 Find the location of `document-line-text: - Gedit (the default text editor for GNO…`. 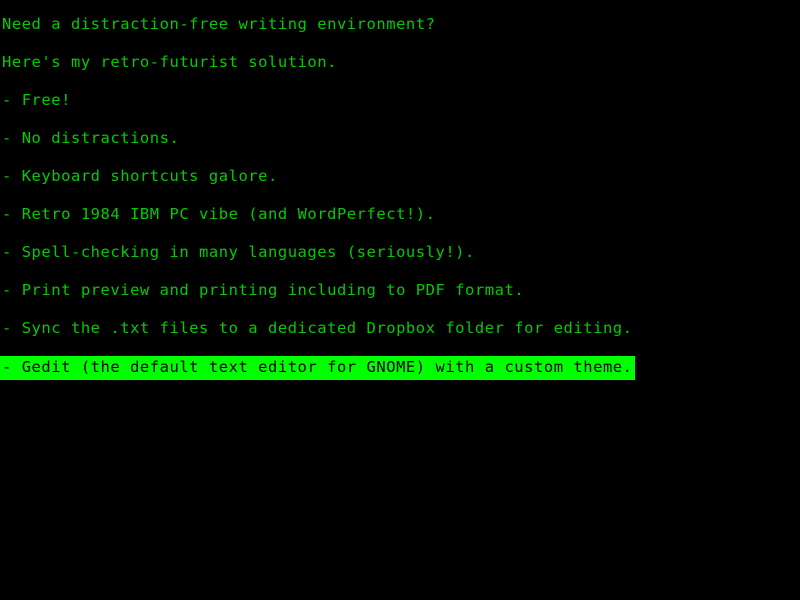

document-line-text: - Gedit (the default text editor for GNO… is located at coordinates (317, 368).